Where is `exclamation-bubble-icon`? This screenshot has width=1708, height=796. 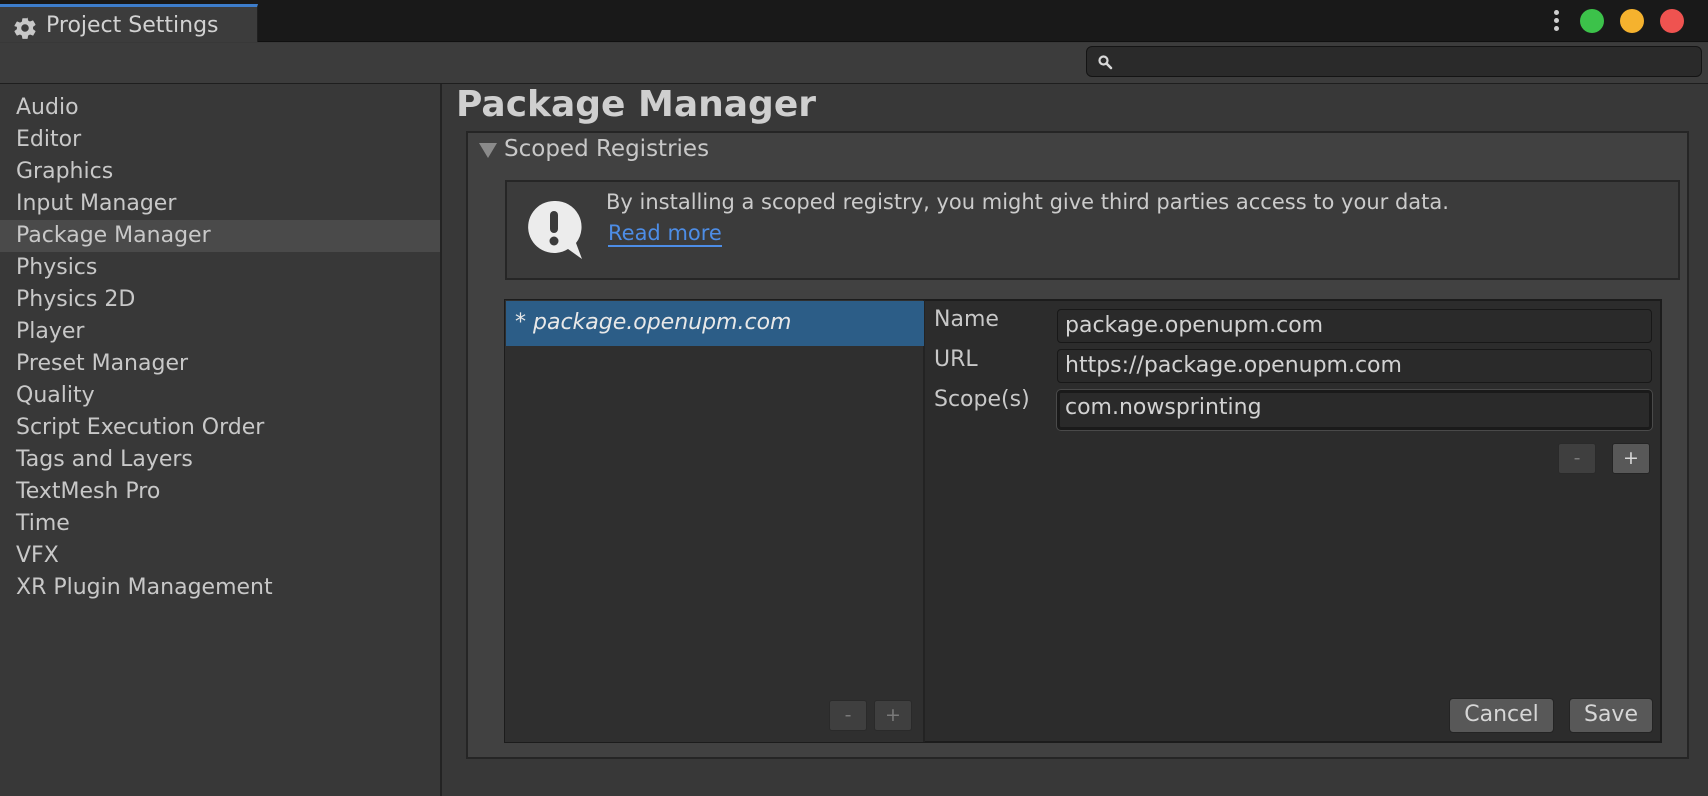
exclamation-bubble-icon is located at coordinates (555, 229).